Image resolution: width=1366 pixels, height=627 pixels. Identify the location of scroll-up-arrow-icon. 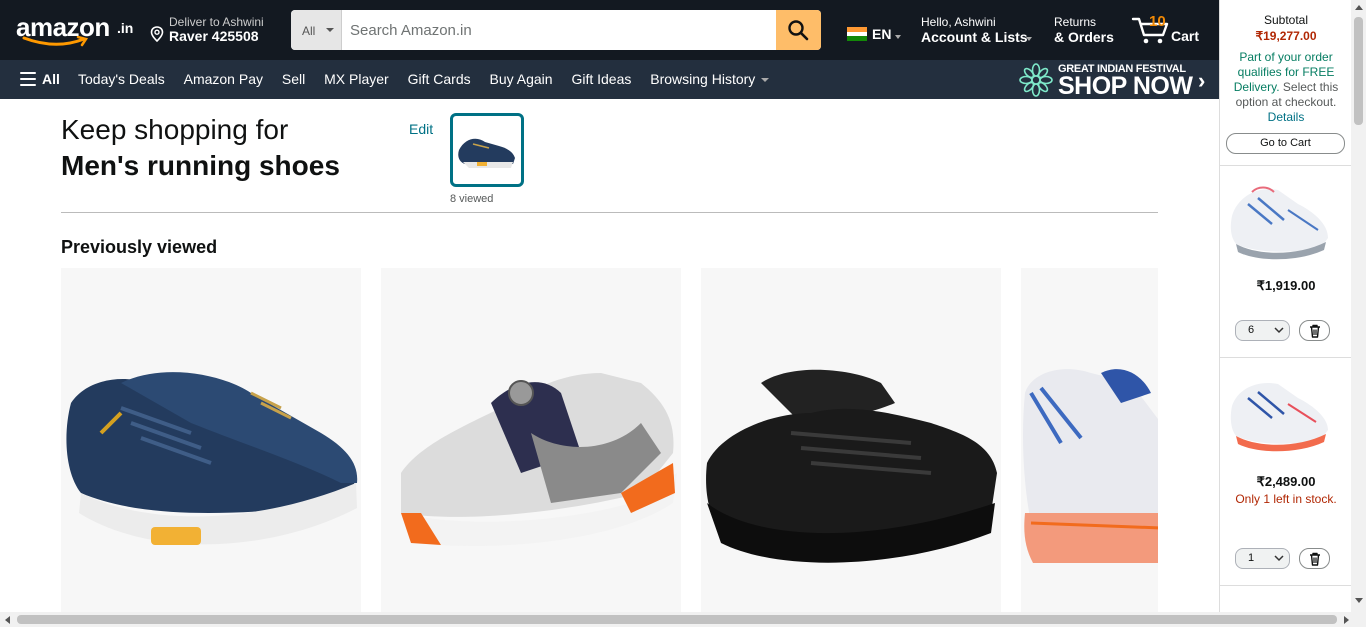
(1359, 7).